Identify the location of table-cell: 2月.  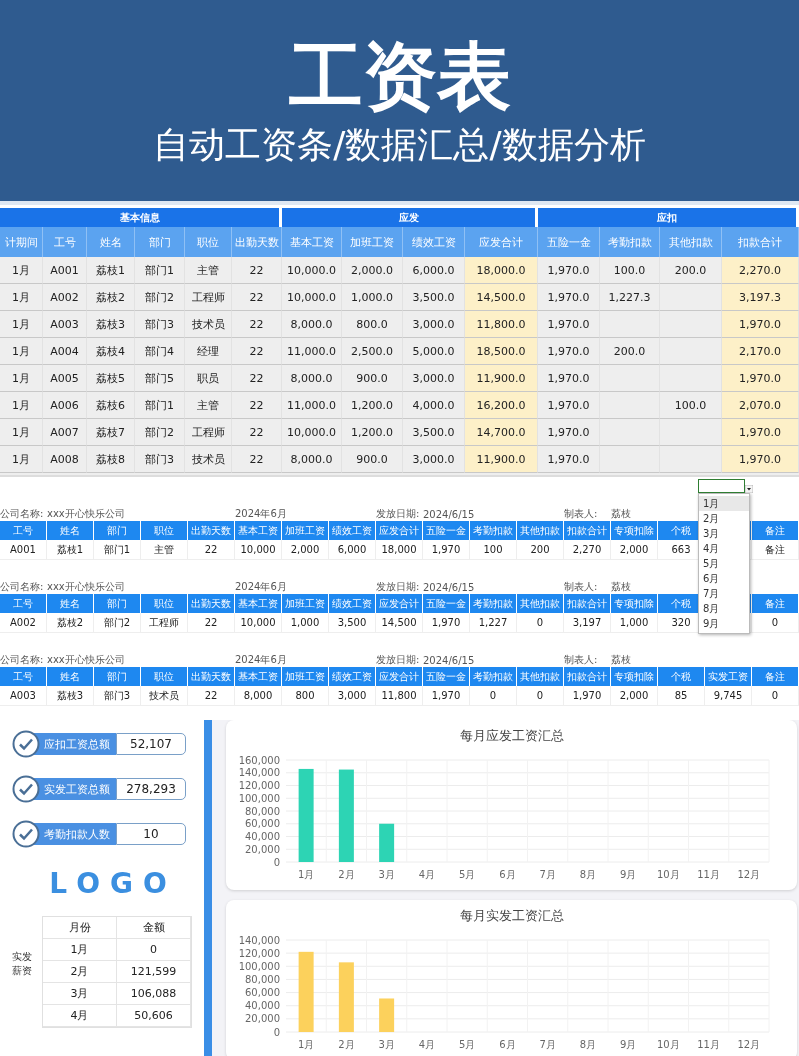
(80, 971).